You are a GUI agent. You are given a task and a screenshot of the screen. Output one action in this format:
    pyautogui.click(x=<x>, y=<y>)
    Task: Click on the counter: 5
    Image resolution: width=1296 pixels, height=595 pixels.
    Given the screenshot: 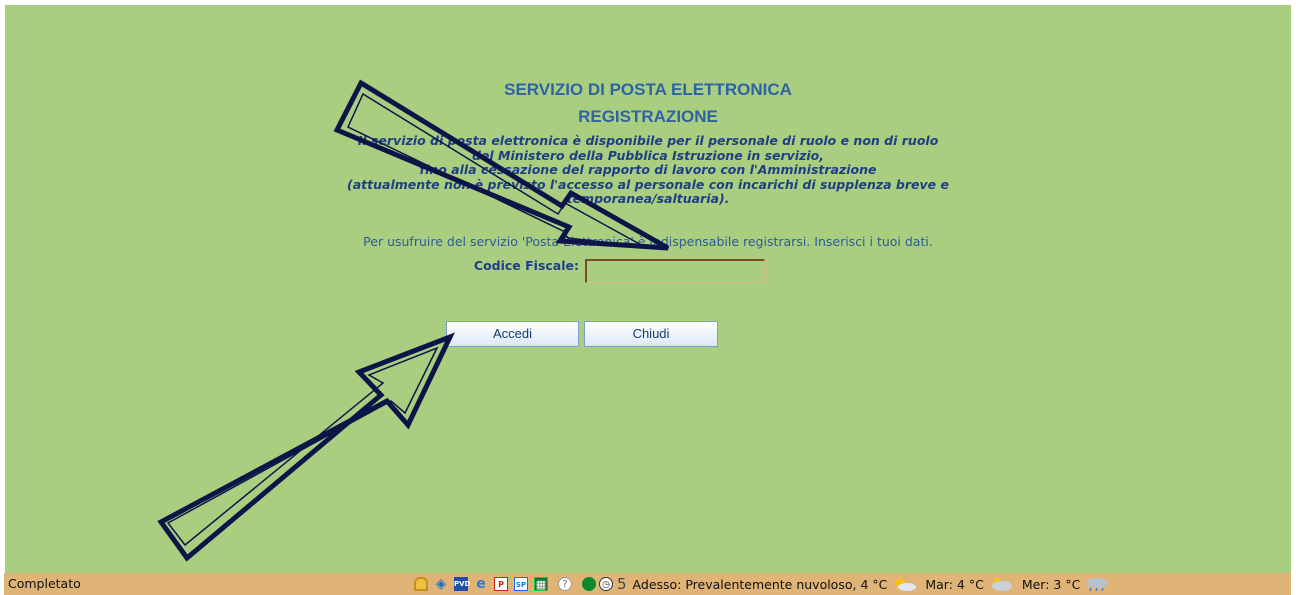 What is the action you would take?
    pyautogui.click(x=622, y=584)
    